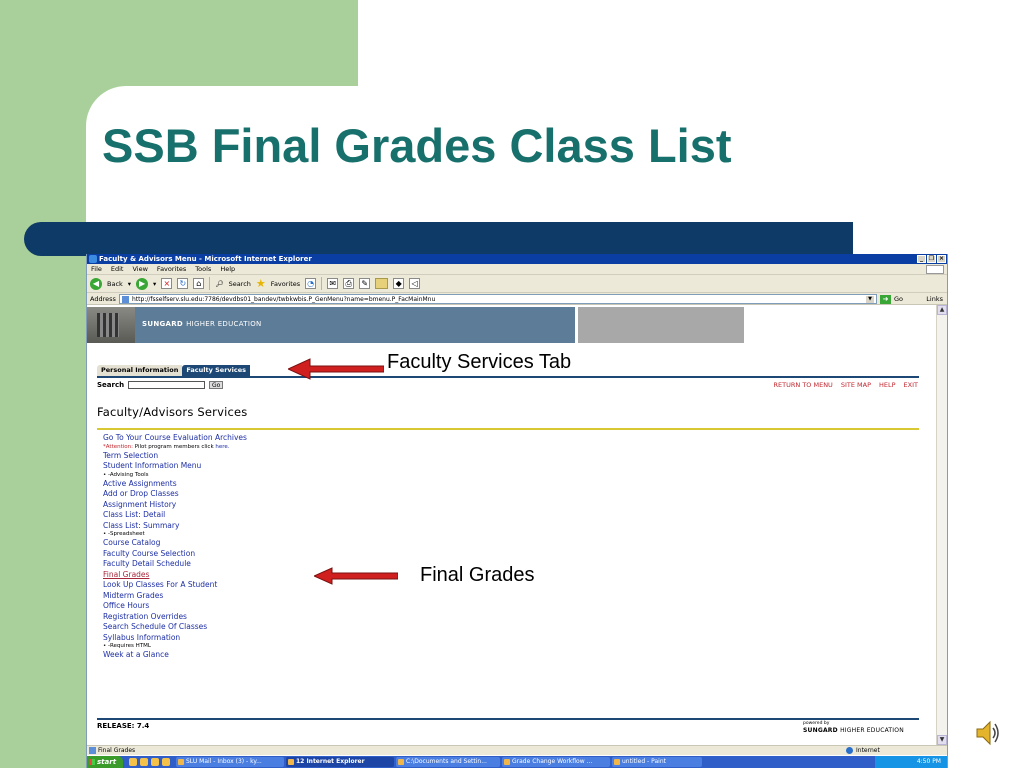 The height and width of the screenshot is (768, 1024). Describe the element at coordinates (988, 733) in the screenshot. I see `speaker-icon` at that location.